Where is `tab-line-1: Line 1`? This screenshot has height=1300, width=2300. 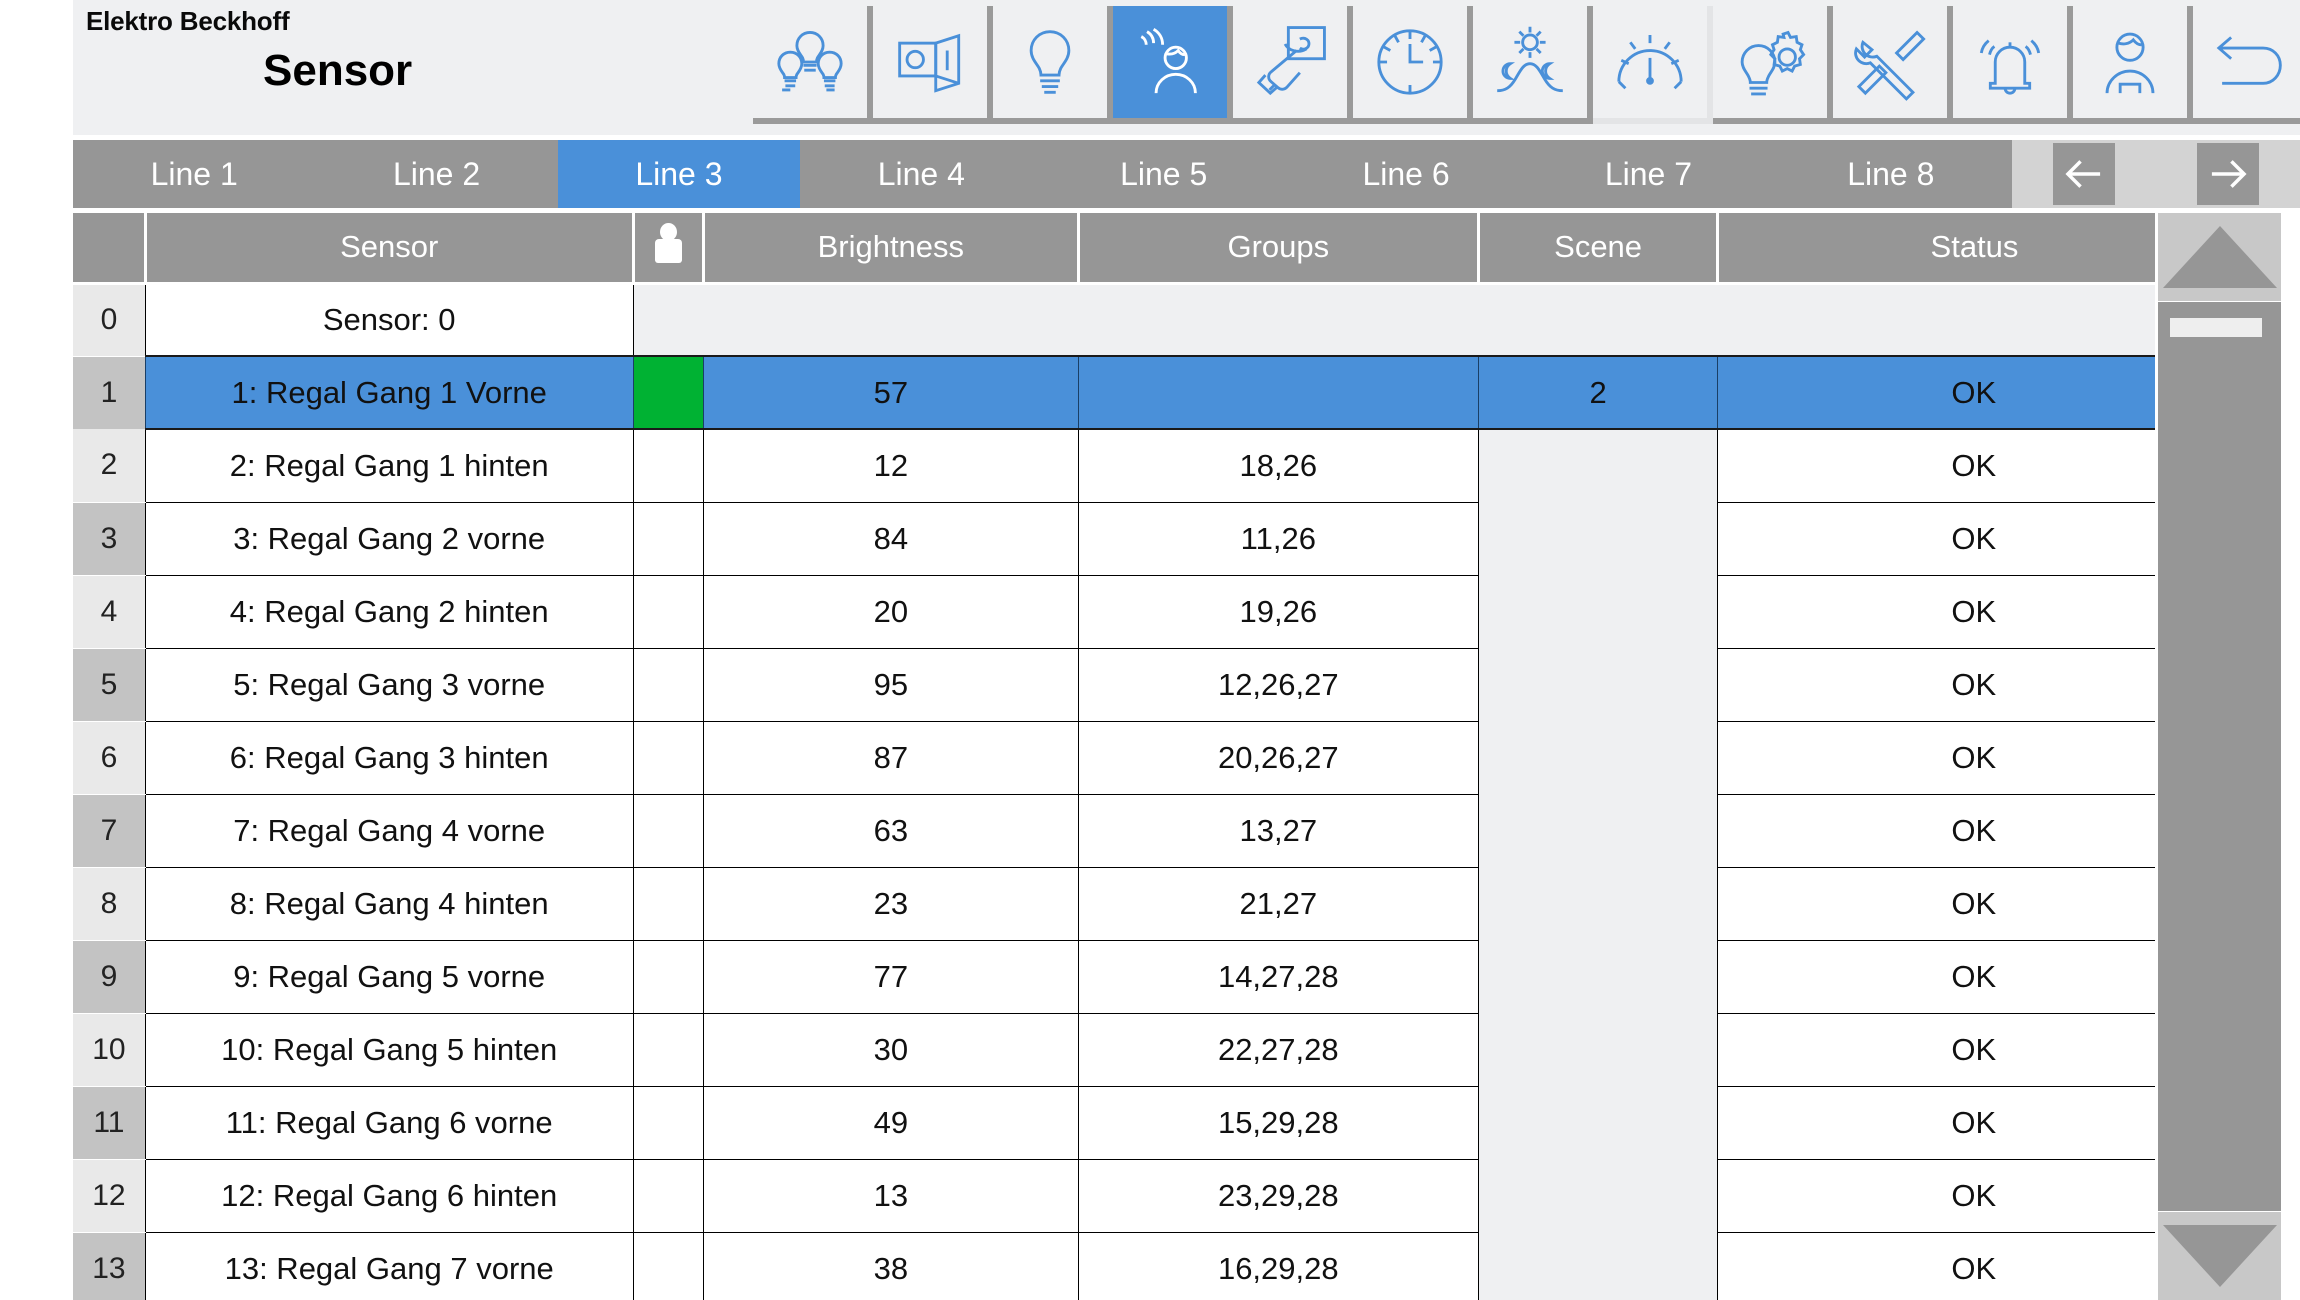
tab-line-1: Line 1 is located at coordinates (194, 174).